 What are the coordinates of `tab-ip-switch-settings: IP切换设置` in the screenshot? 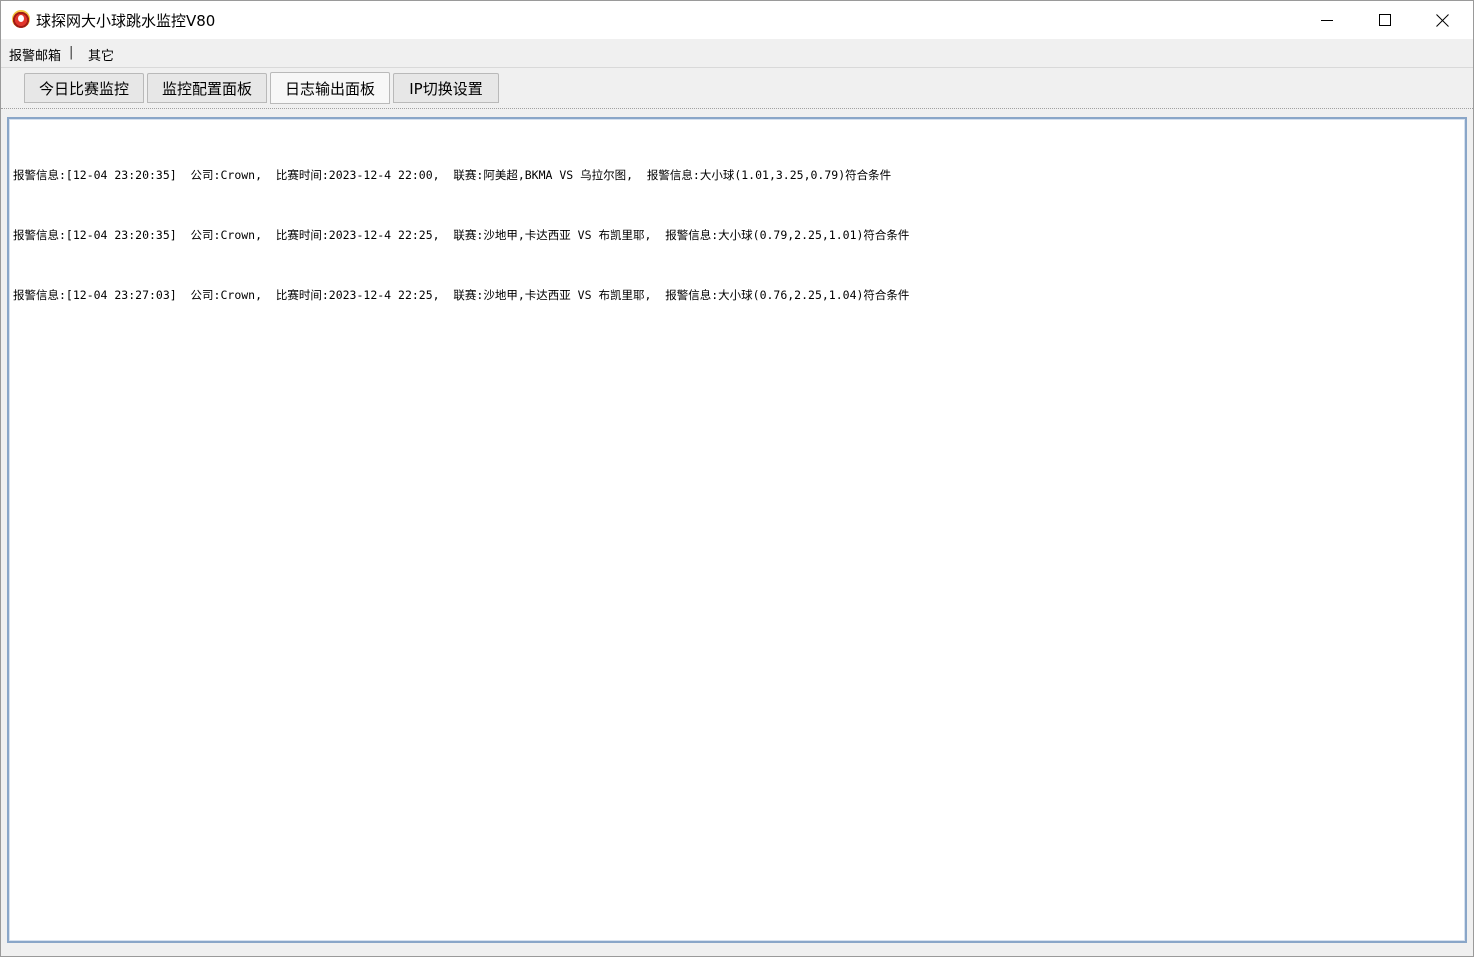 It's located at (446, 88).